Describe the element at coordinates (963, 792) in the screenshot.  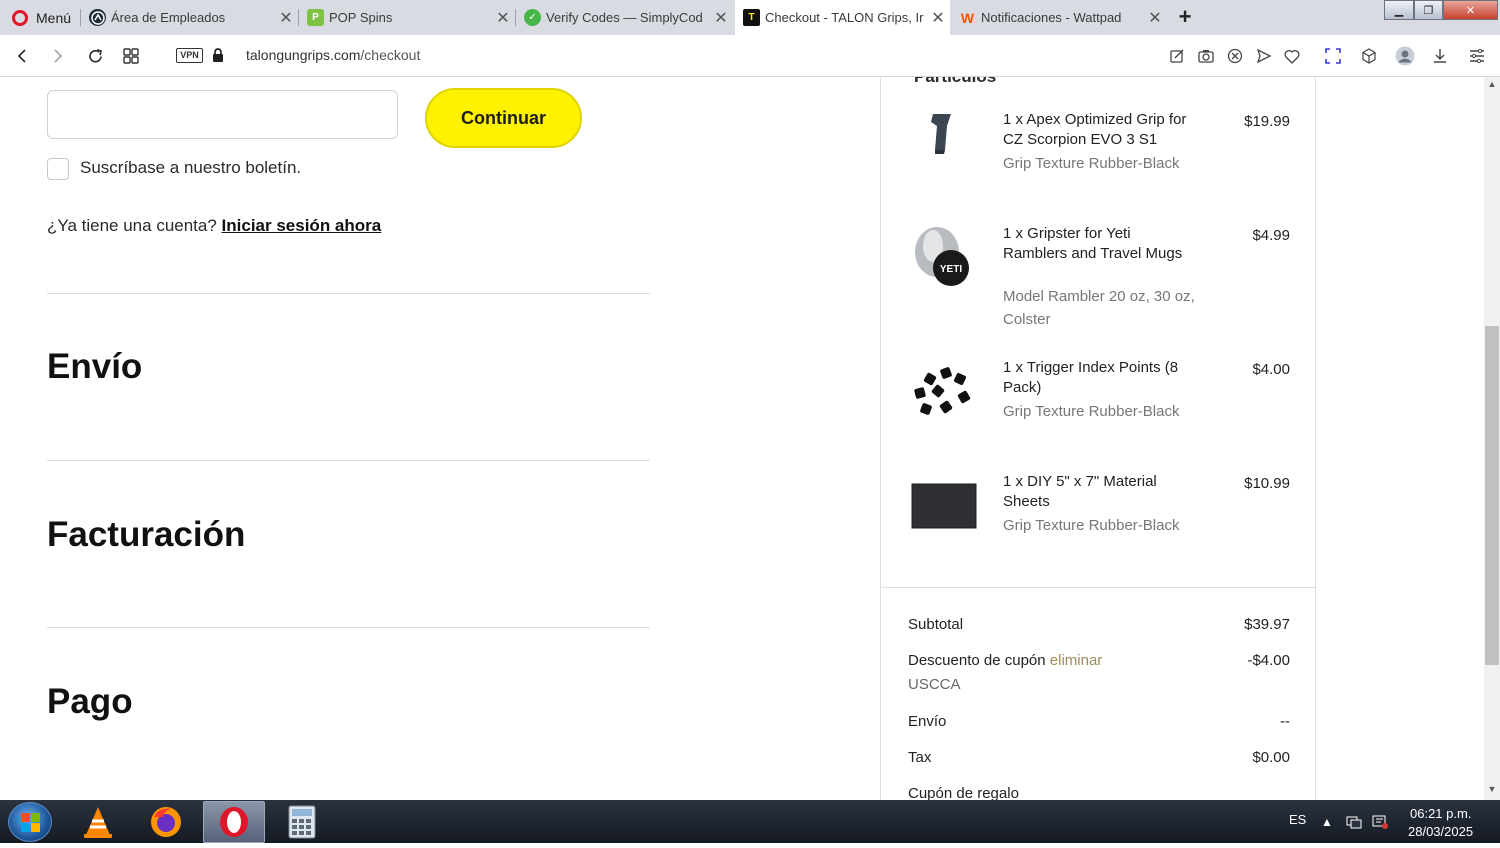
I see `gift-coupon-label: Cupón de regalo` at that location.